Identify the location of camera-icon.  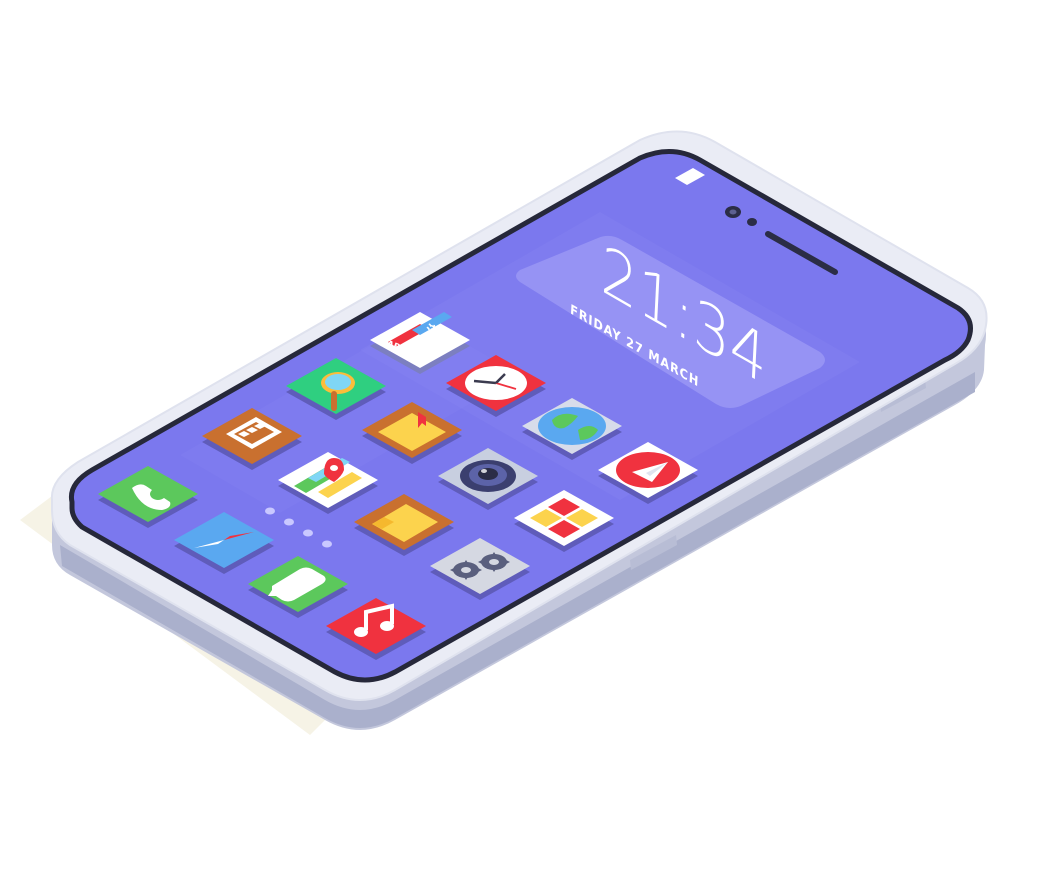
(488, 476).